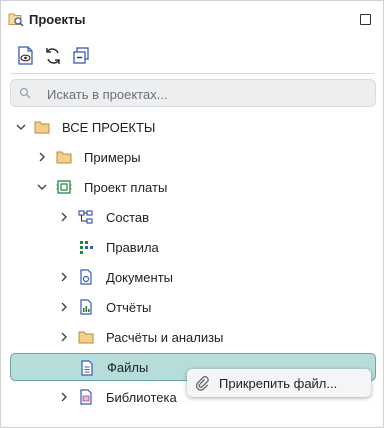 The image size is (384, 428). What do you see at coordinates (165, 337) in the screenshot?
I see `tree-item-label: Расчёты и анализы` at bounding box center [165, 337].